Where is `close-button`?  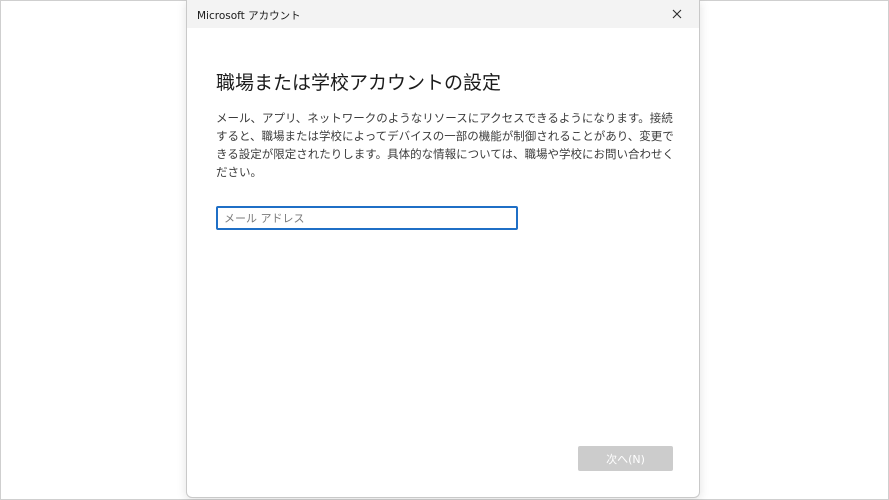
close-button is located at coordinates (677, 14).